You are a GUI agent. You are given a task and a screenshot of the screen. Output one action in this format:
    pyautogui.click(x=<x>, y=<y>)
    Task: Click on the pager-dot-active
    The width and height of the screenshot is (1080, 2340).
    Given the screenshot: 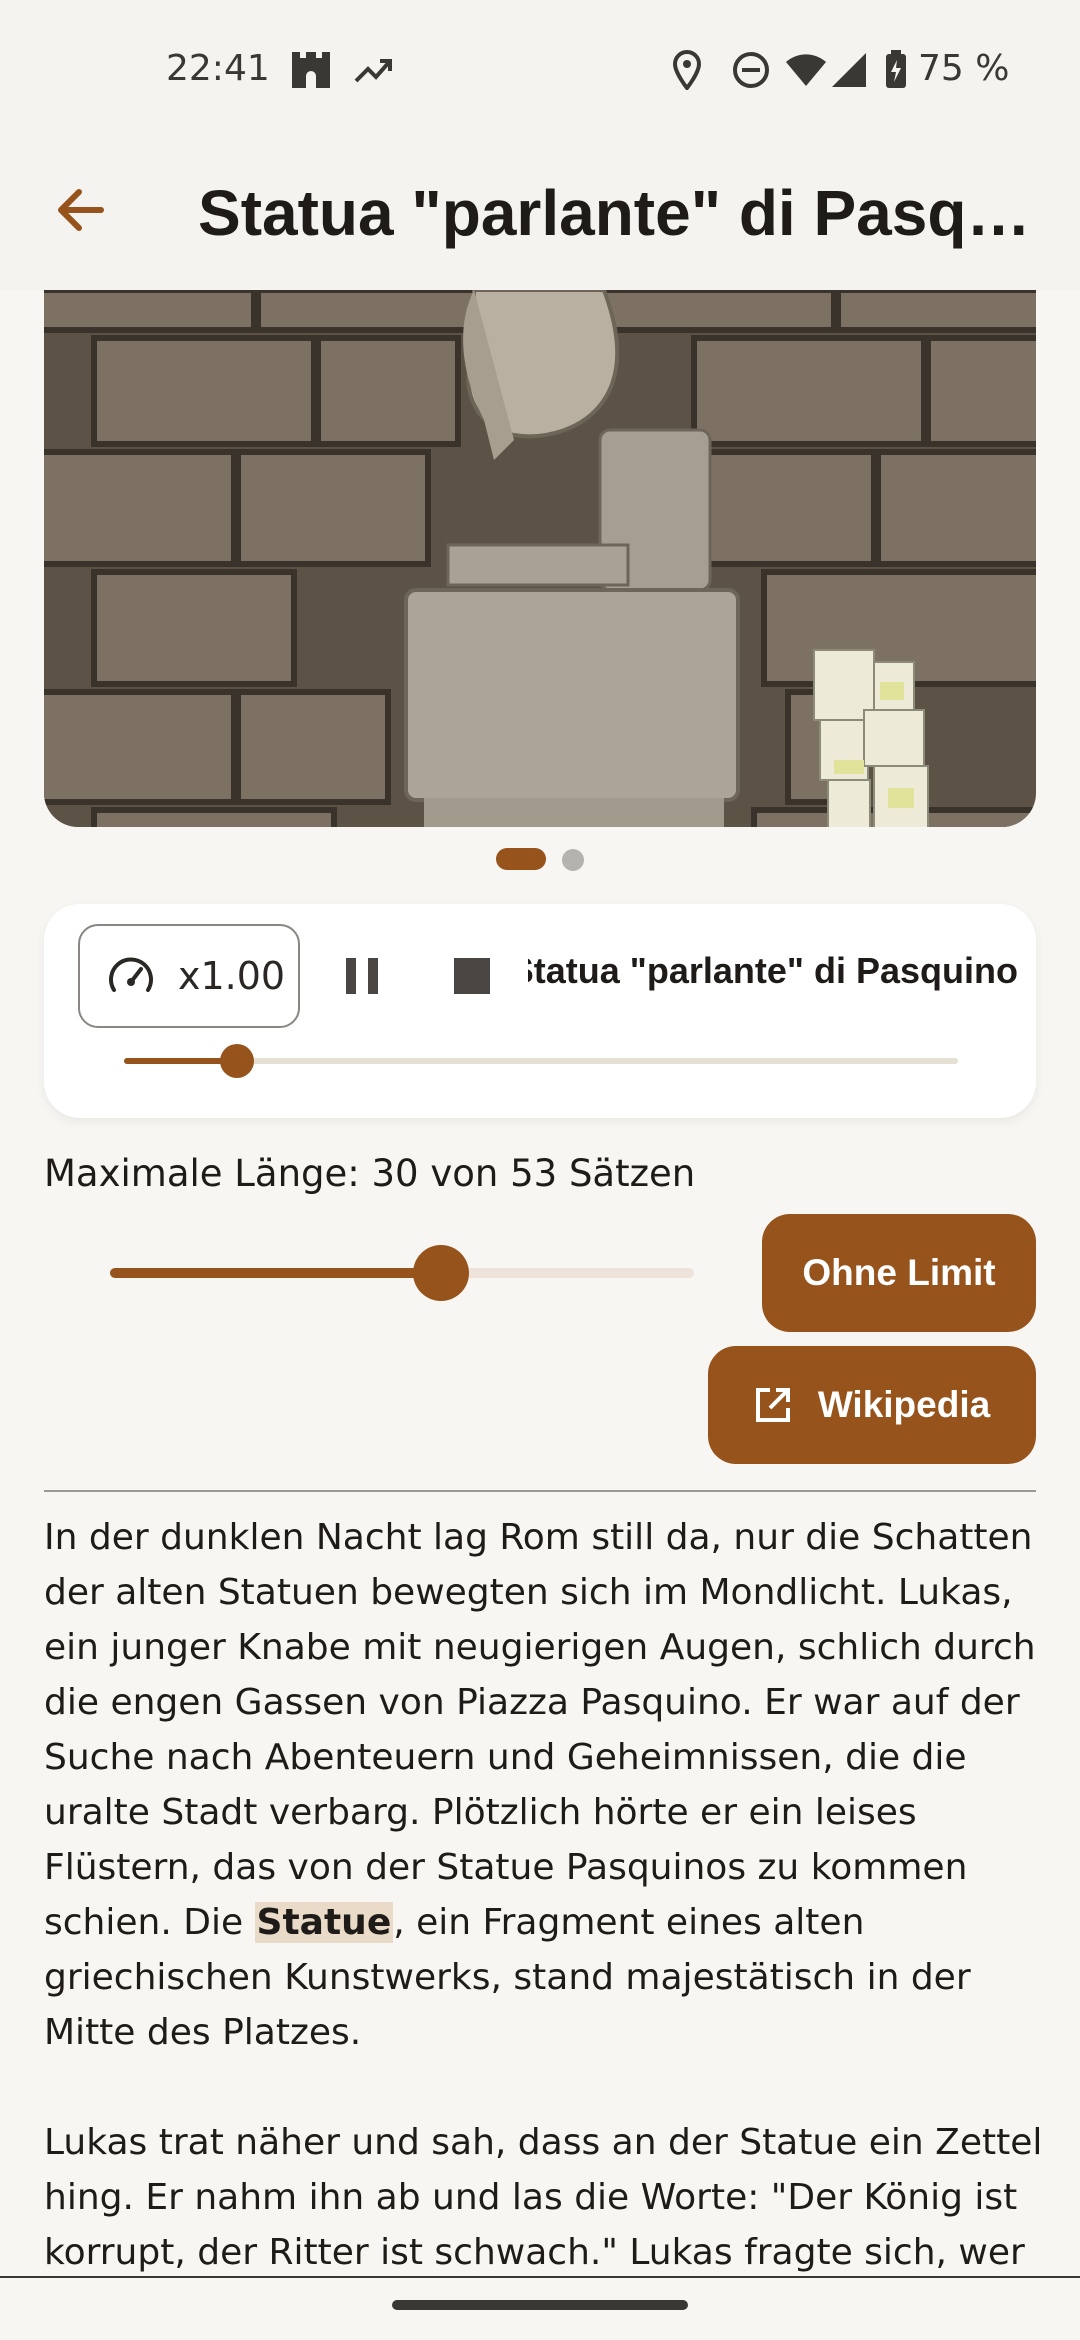 What is the action you would take?
    pyautogui.click(x=521, y=859)
    